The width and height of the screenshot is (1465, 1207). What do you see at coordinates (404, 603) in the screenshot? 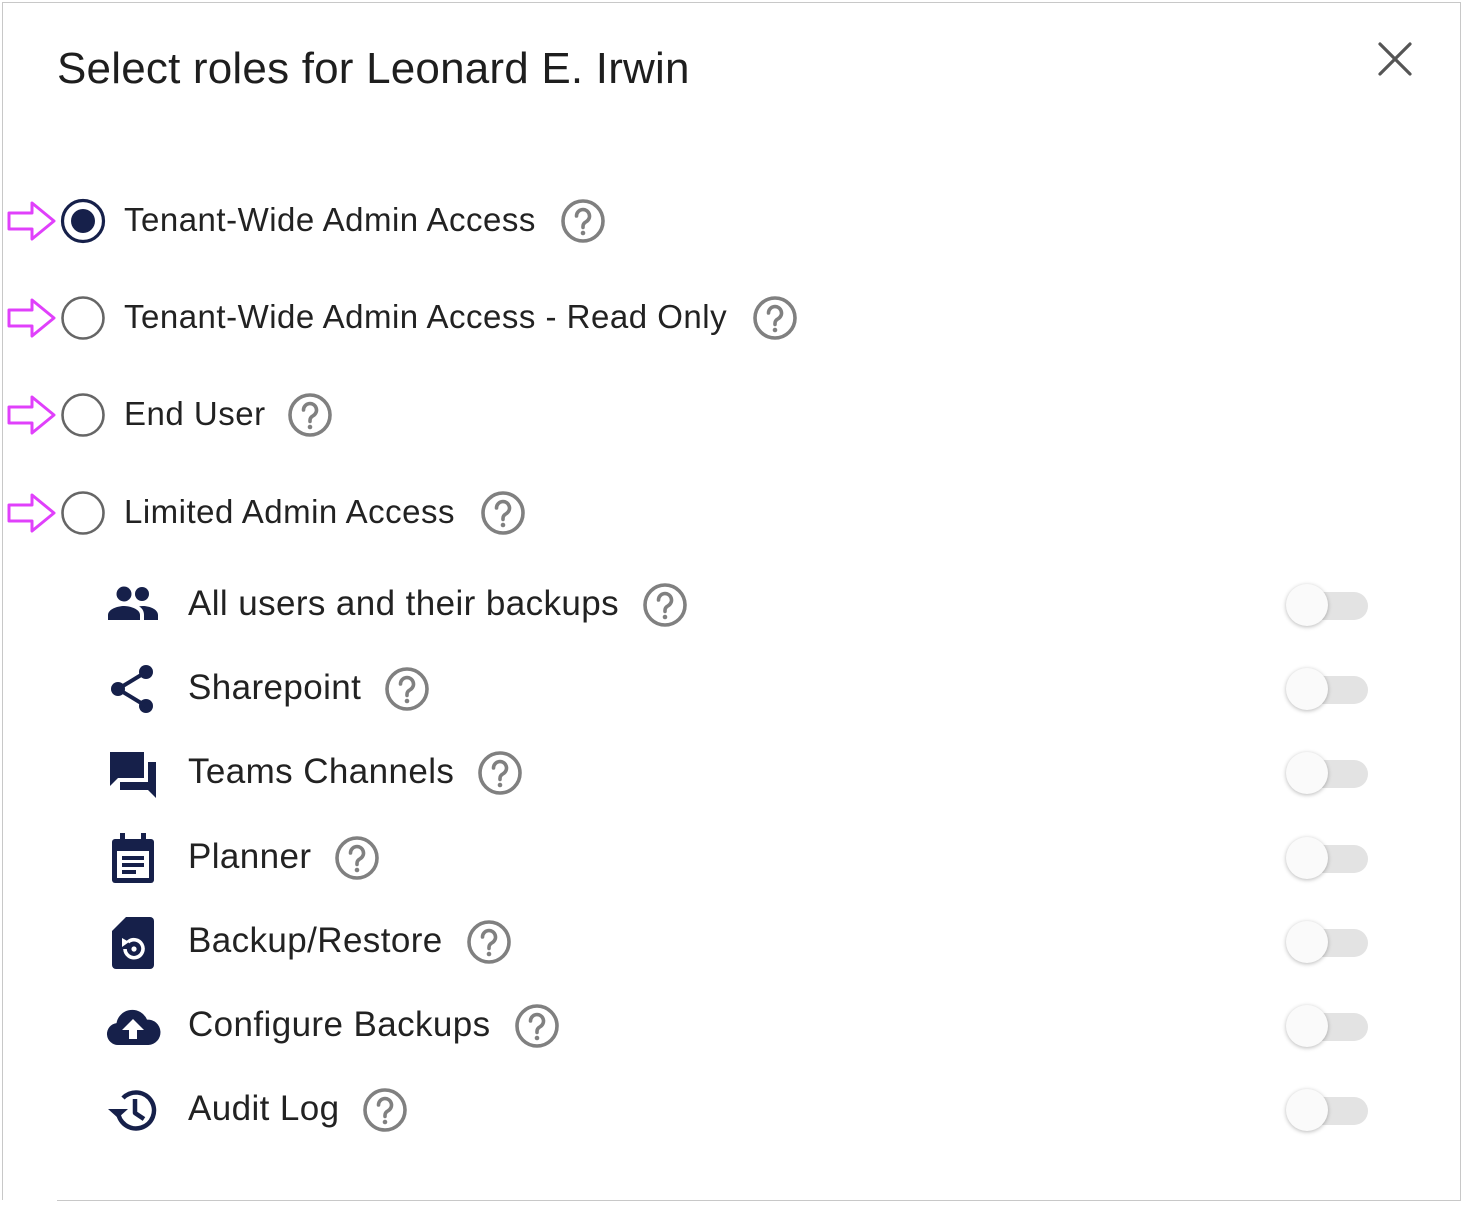
I see `permission-label: All users and their backups` at bounding box center [404, 603].